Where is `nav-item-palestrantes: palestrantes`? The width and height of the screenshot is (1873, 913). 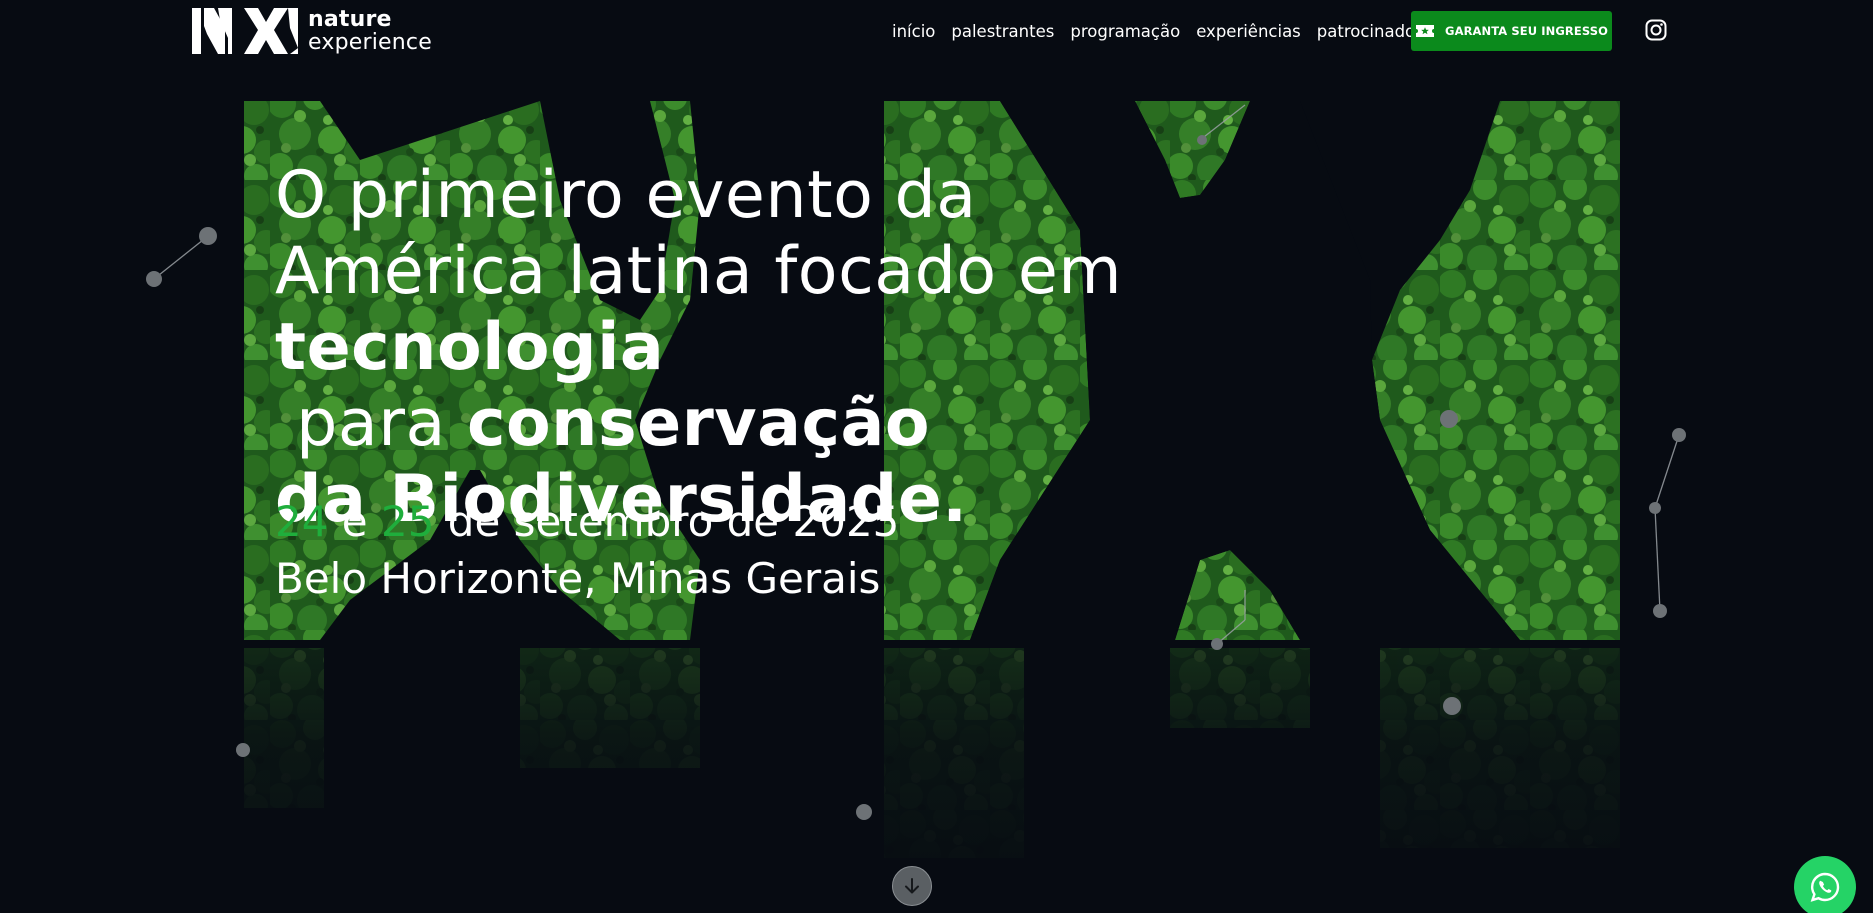
nav-item-palestrantes: palestrantes is located at coordinates (1002, 31).